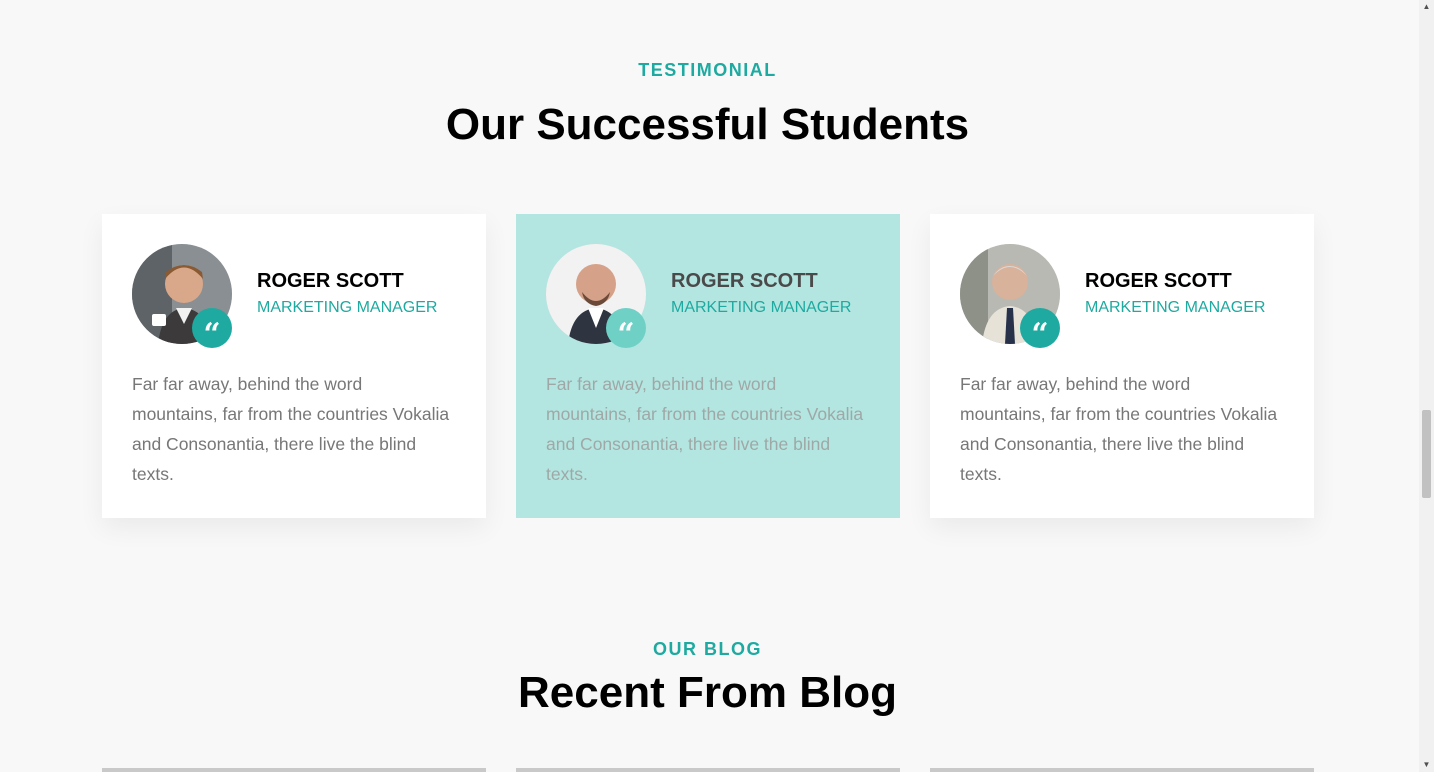  What do you see at coordinates (707, 692) in the screenshot?
I see `blog-heading: Recent From Blog` at bounding box center [707, 692].